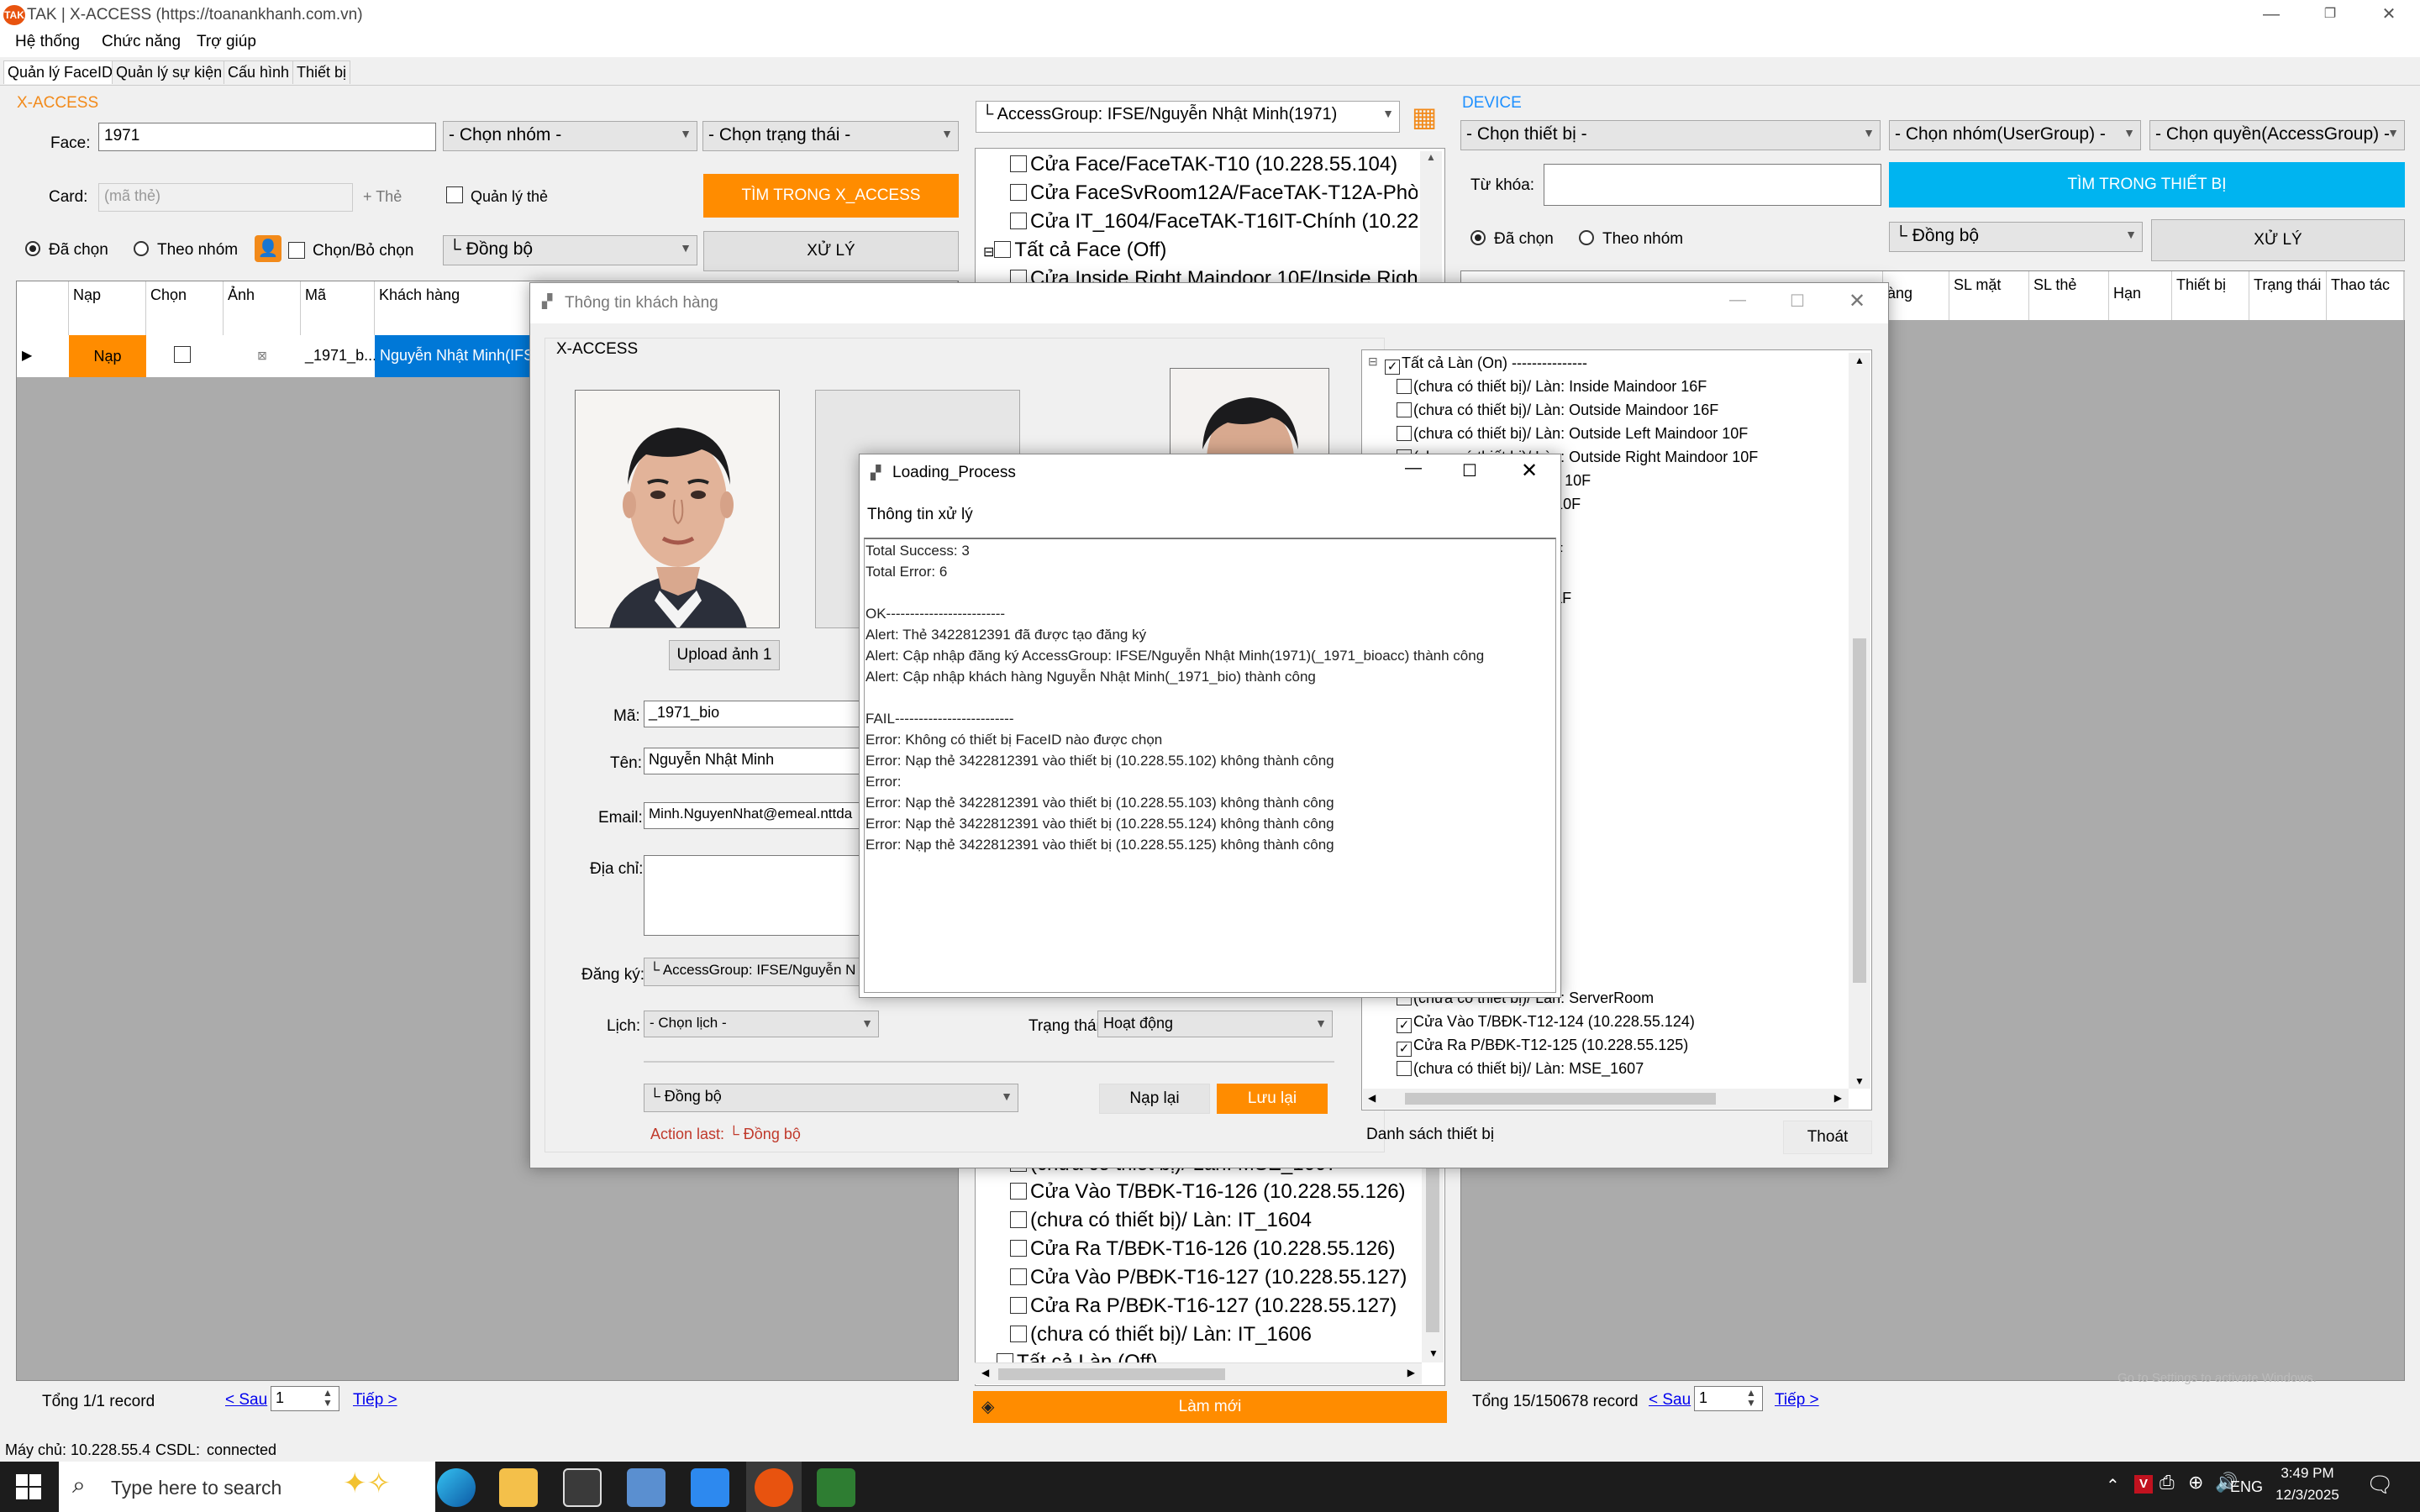 This screenshot has height=1512, width=2420. I want to click on tree-item: Cửa Vào T/BĐK-T16-126 (10.228.55.126), so click(1208, 1192).